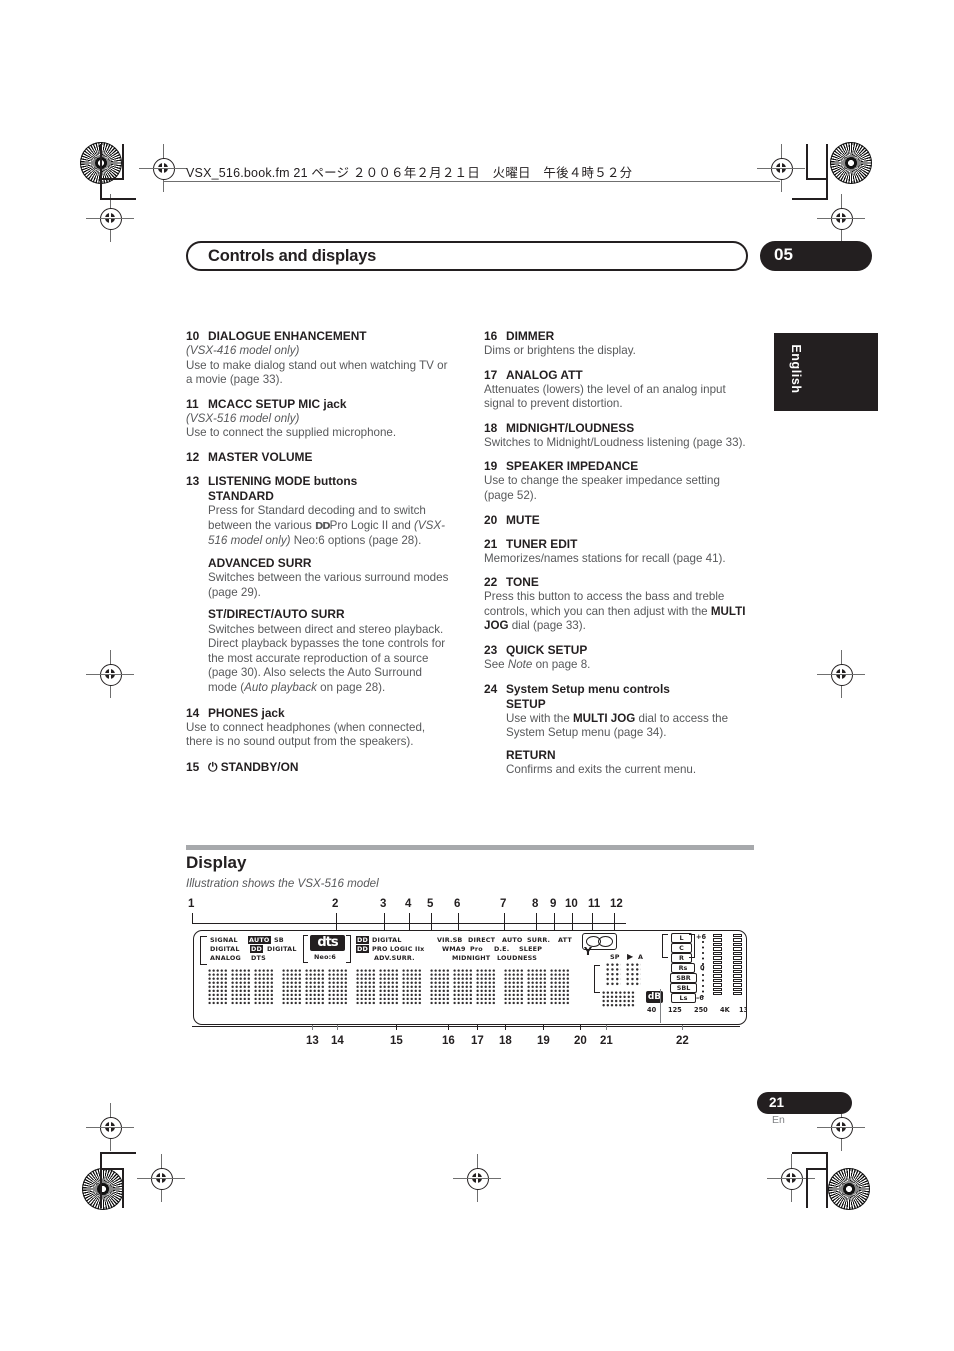 The image size is (954, 1351). Describe the element at coordinates (606, 1041) in the screenshot. I see `callout-21: 21` at that location.